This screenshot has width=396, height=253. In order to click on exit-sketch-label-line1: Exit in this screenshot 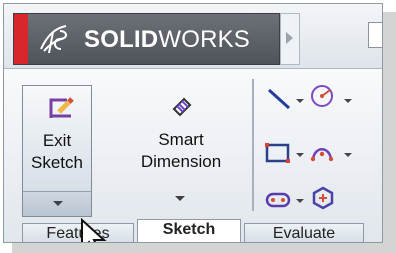, I will do `click(57, 140)`.